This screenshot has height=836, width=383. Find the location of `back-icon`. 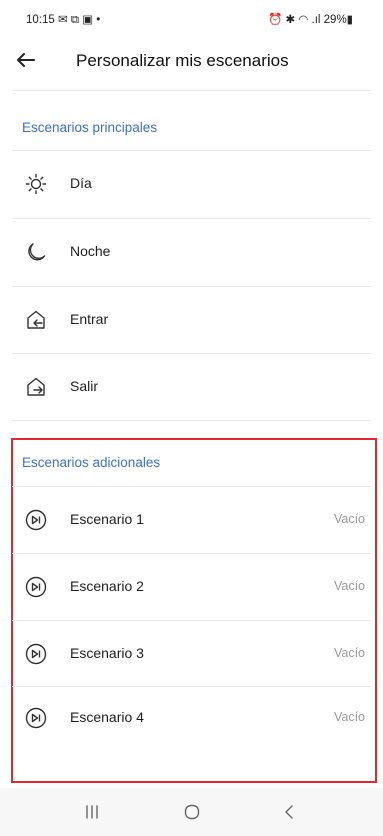

back-icon is located at coordinates (290, 812).